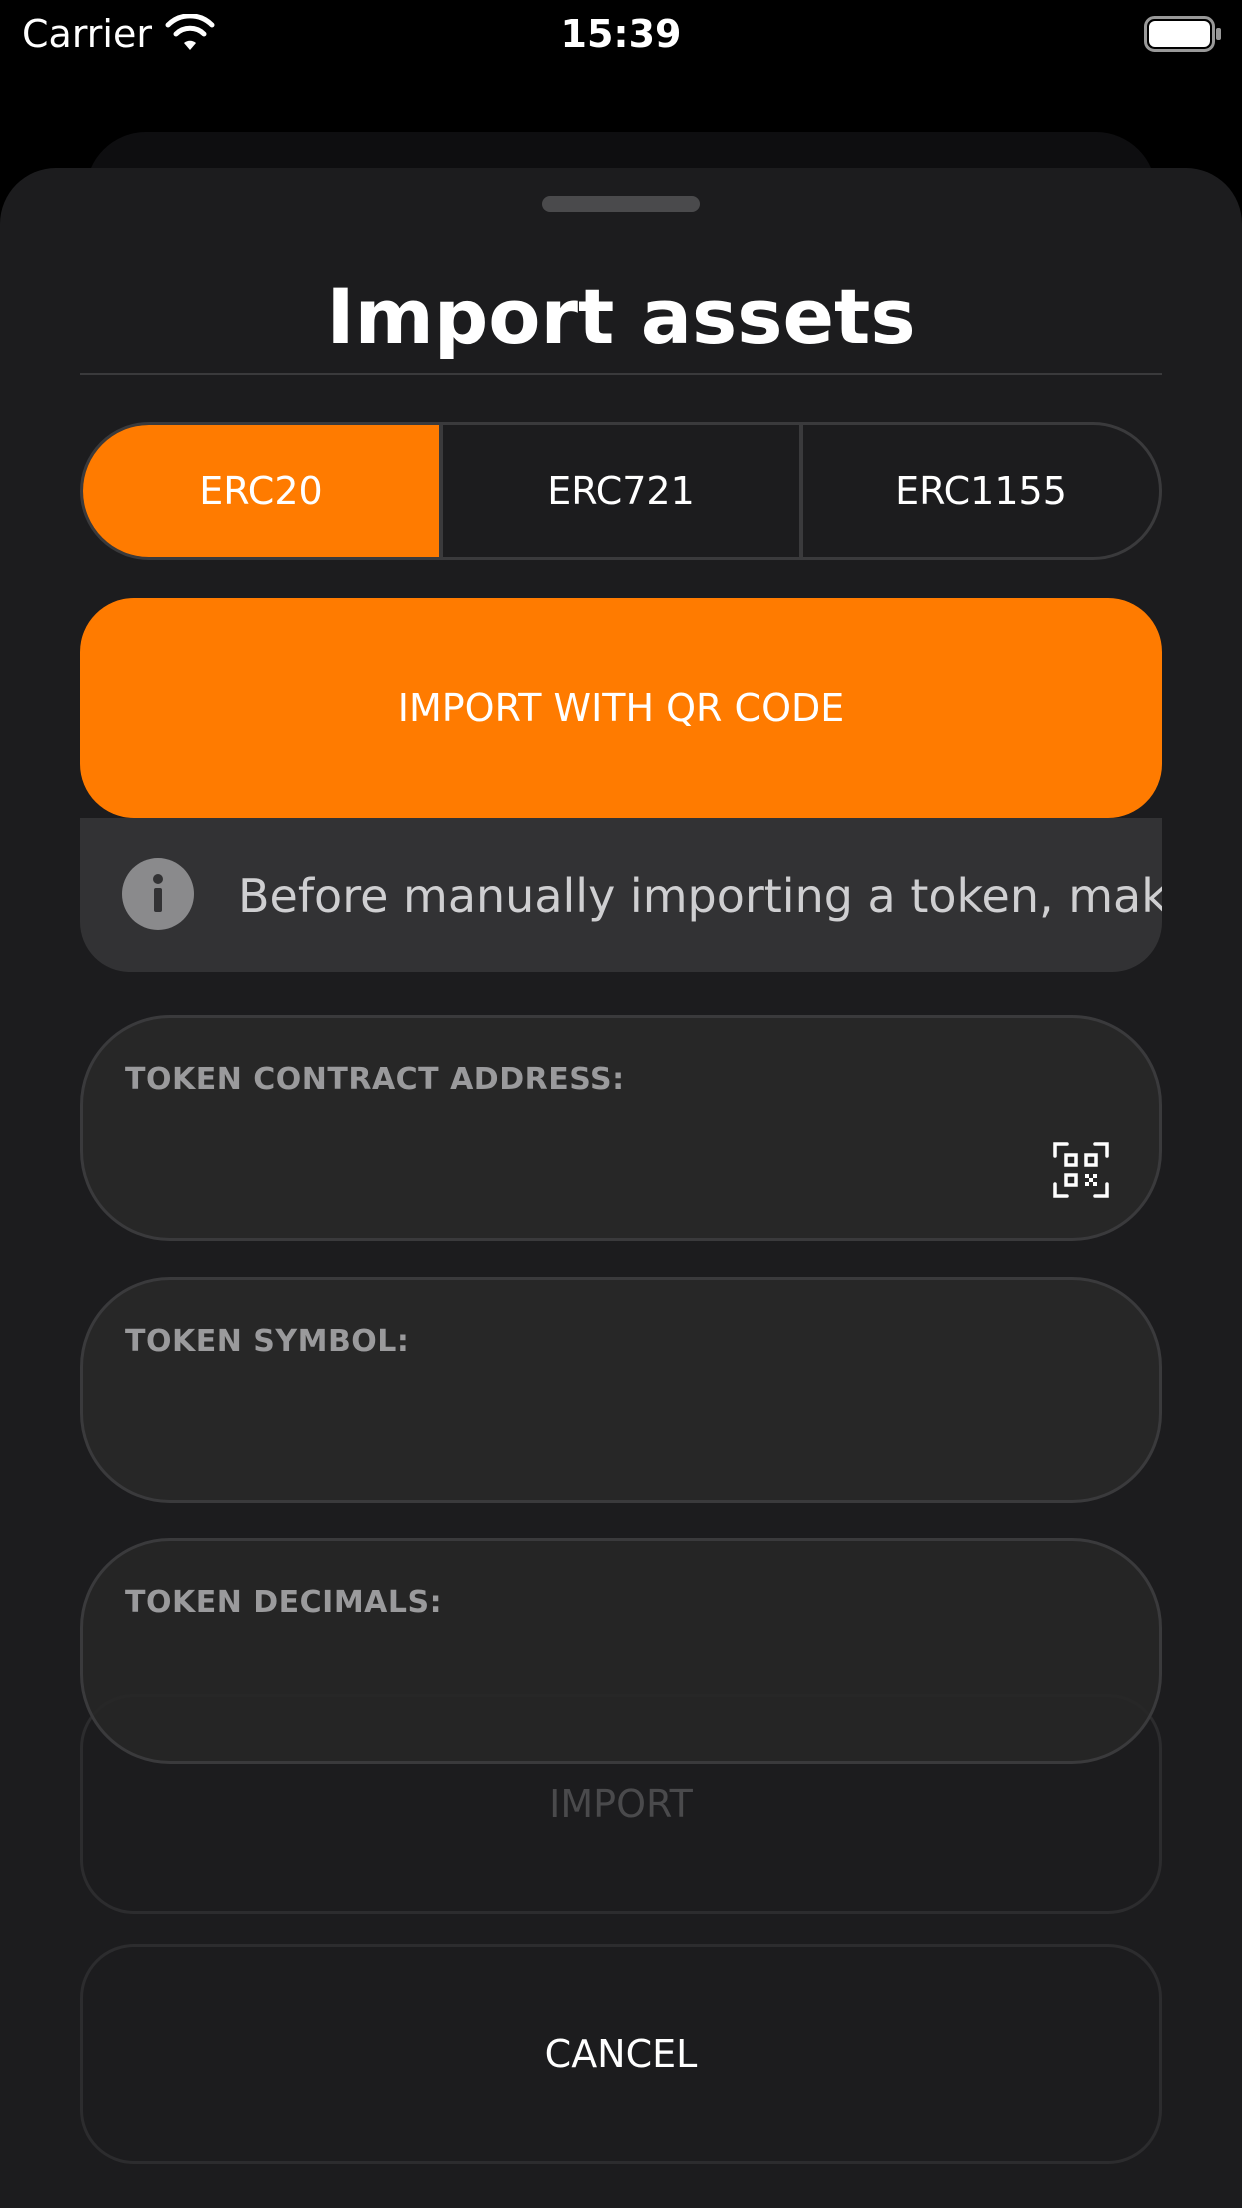 The image size is (1242, 2208). Describe the element at coordinates (700, 896) in the screenshot. I see `info-text: Before manually importing a token, make` at that location.